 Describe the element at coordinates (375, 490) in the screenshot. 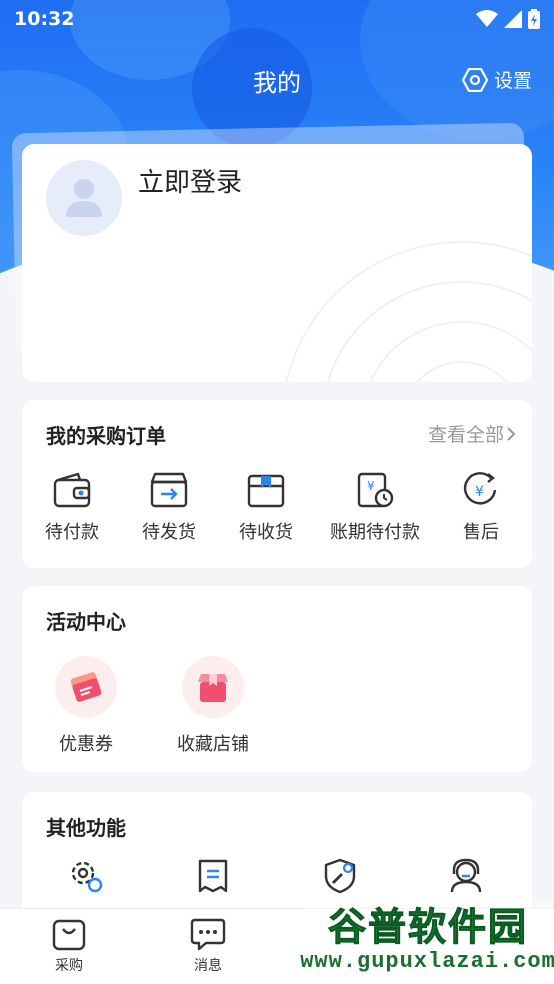

I see `billing-period-icon: ¥` at that location.